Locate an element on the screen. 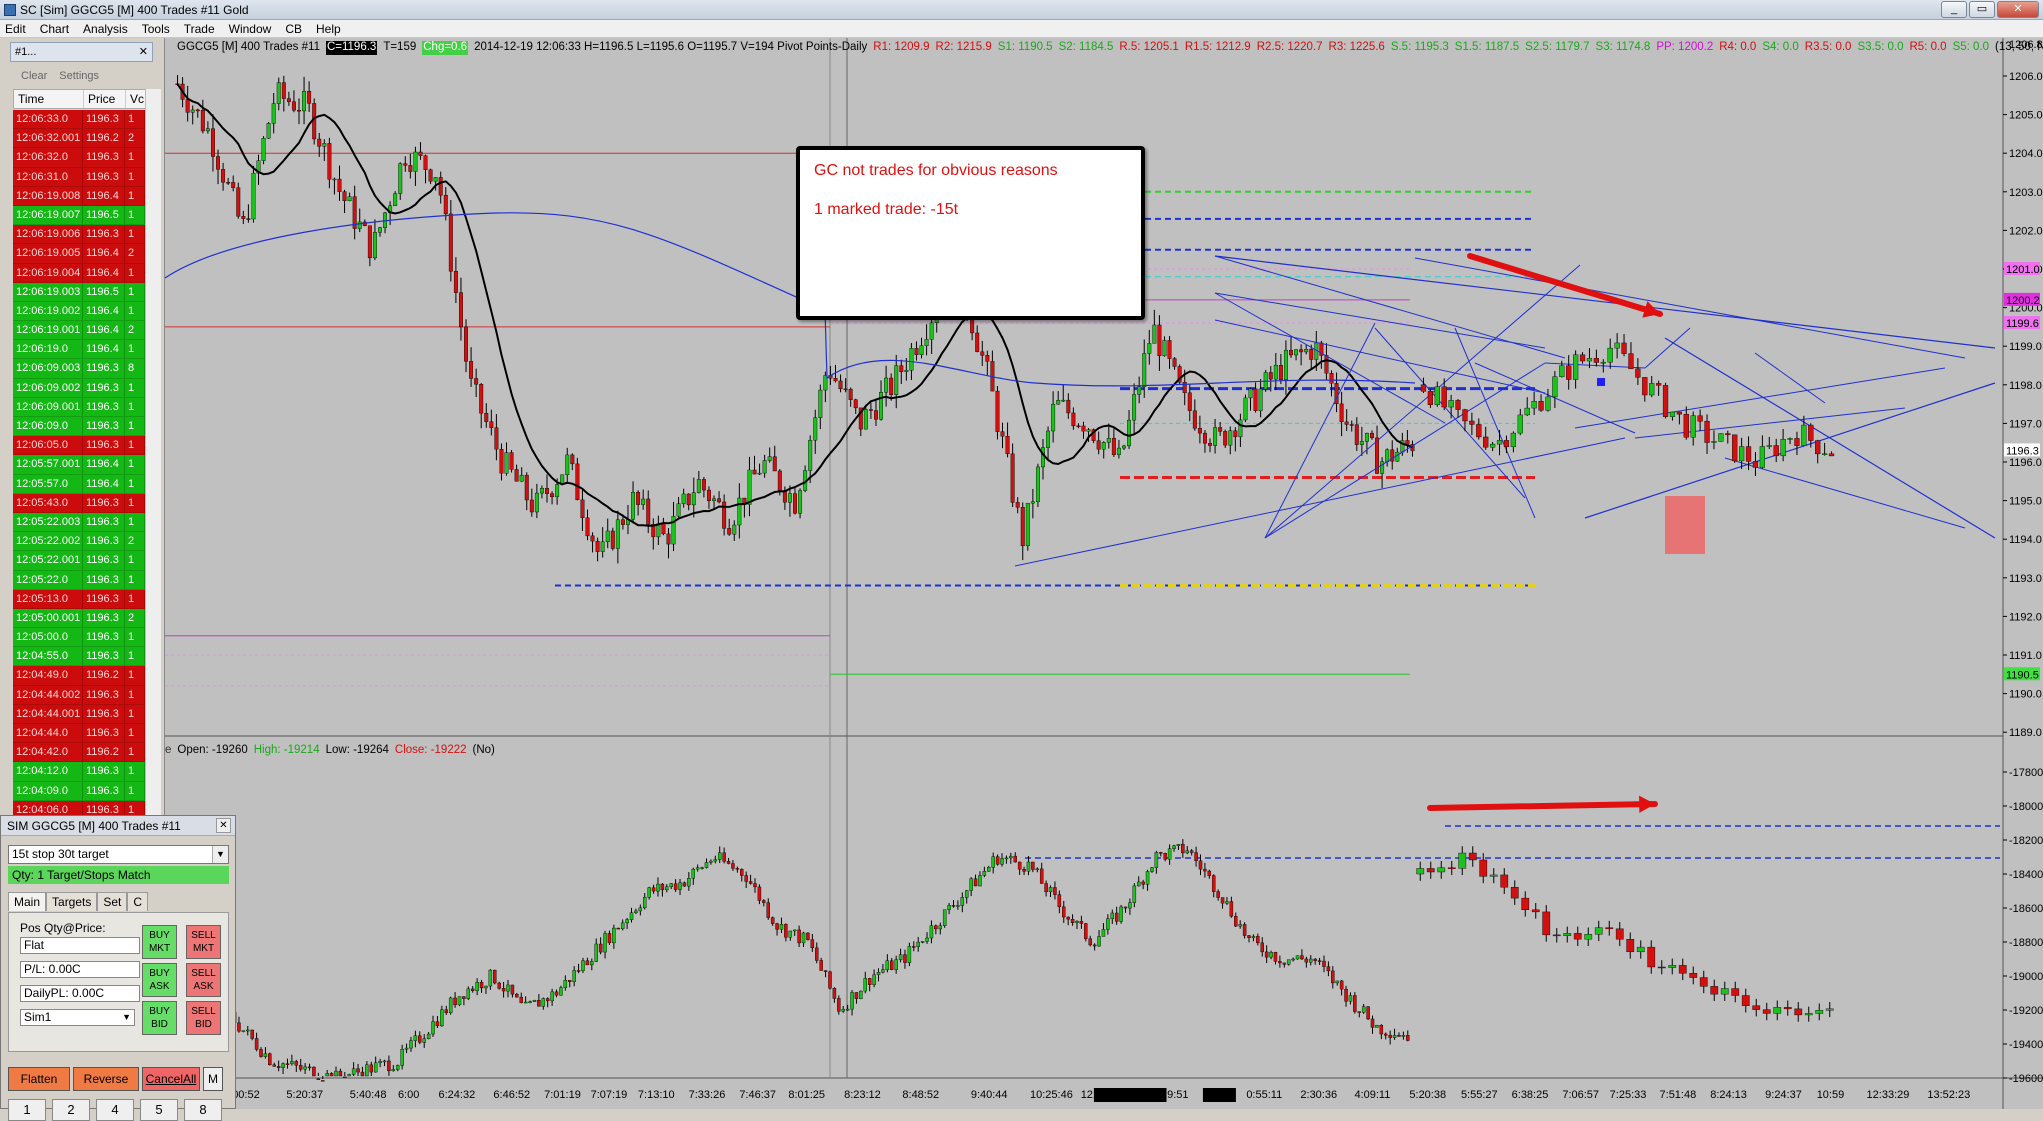 The width and height of the screenshot is (2043, 1121). maximize-button: ▭ is located at coordinates (1982, 9).